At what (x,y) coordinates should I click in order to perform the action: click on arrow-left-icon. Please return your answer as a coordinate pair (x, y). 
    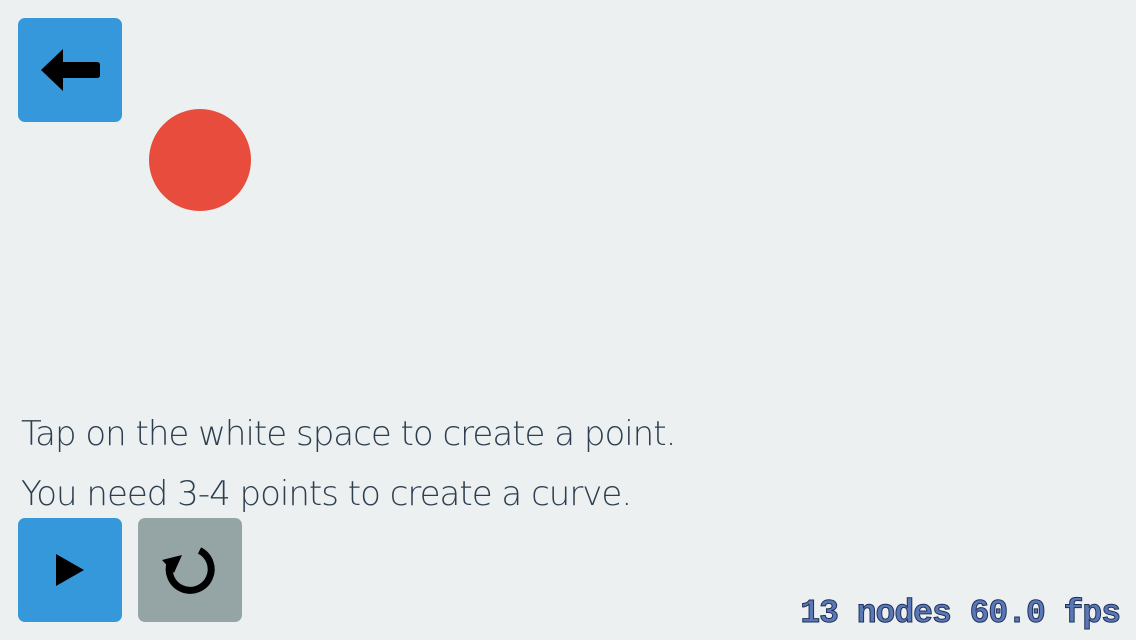
    Looking at the image, I should click on (70, 70).